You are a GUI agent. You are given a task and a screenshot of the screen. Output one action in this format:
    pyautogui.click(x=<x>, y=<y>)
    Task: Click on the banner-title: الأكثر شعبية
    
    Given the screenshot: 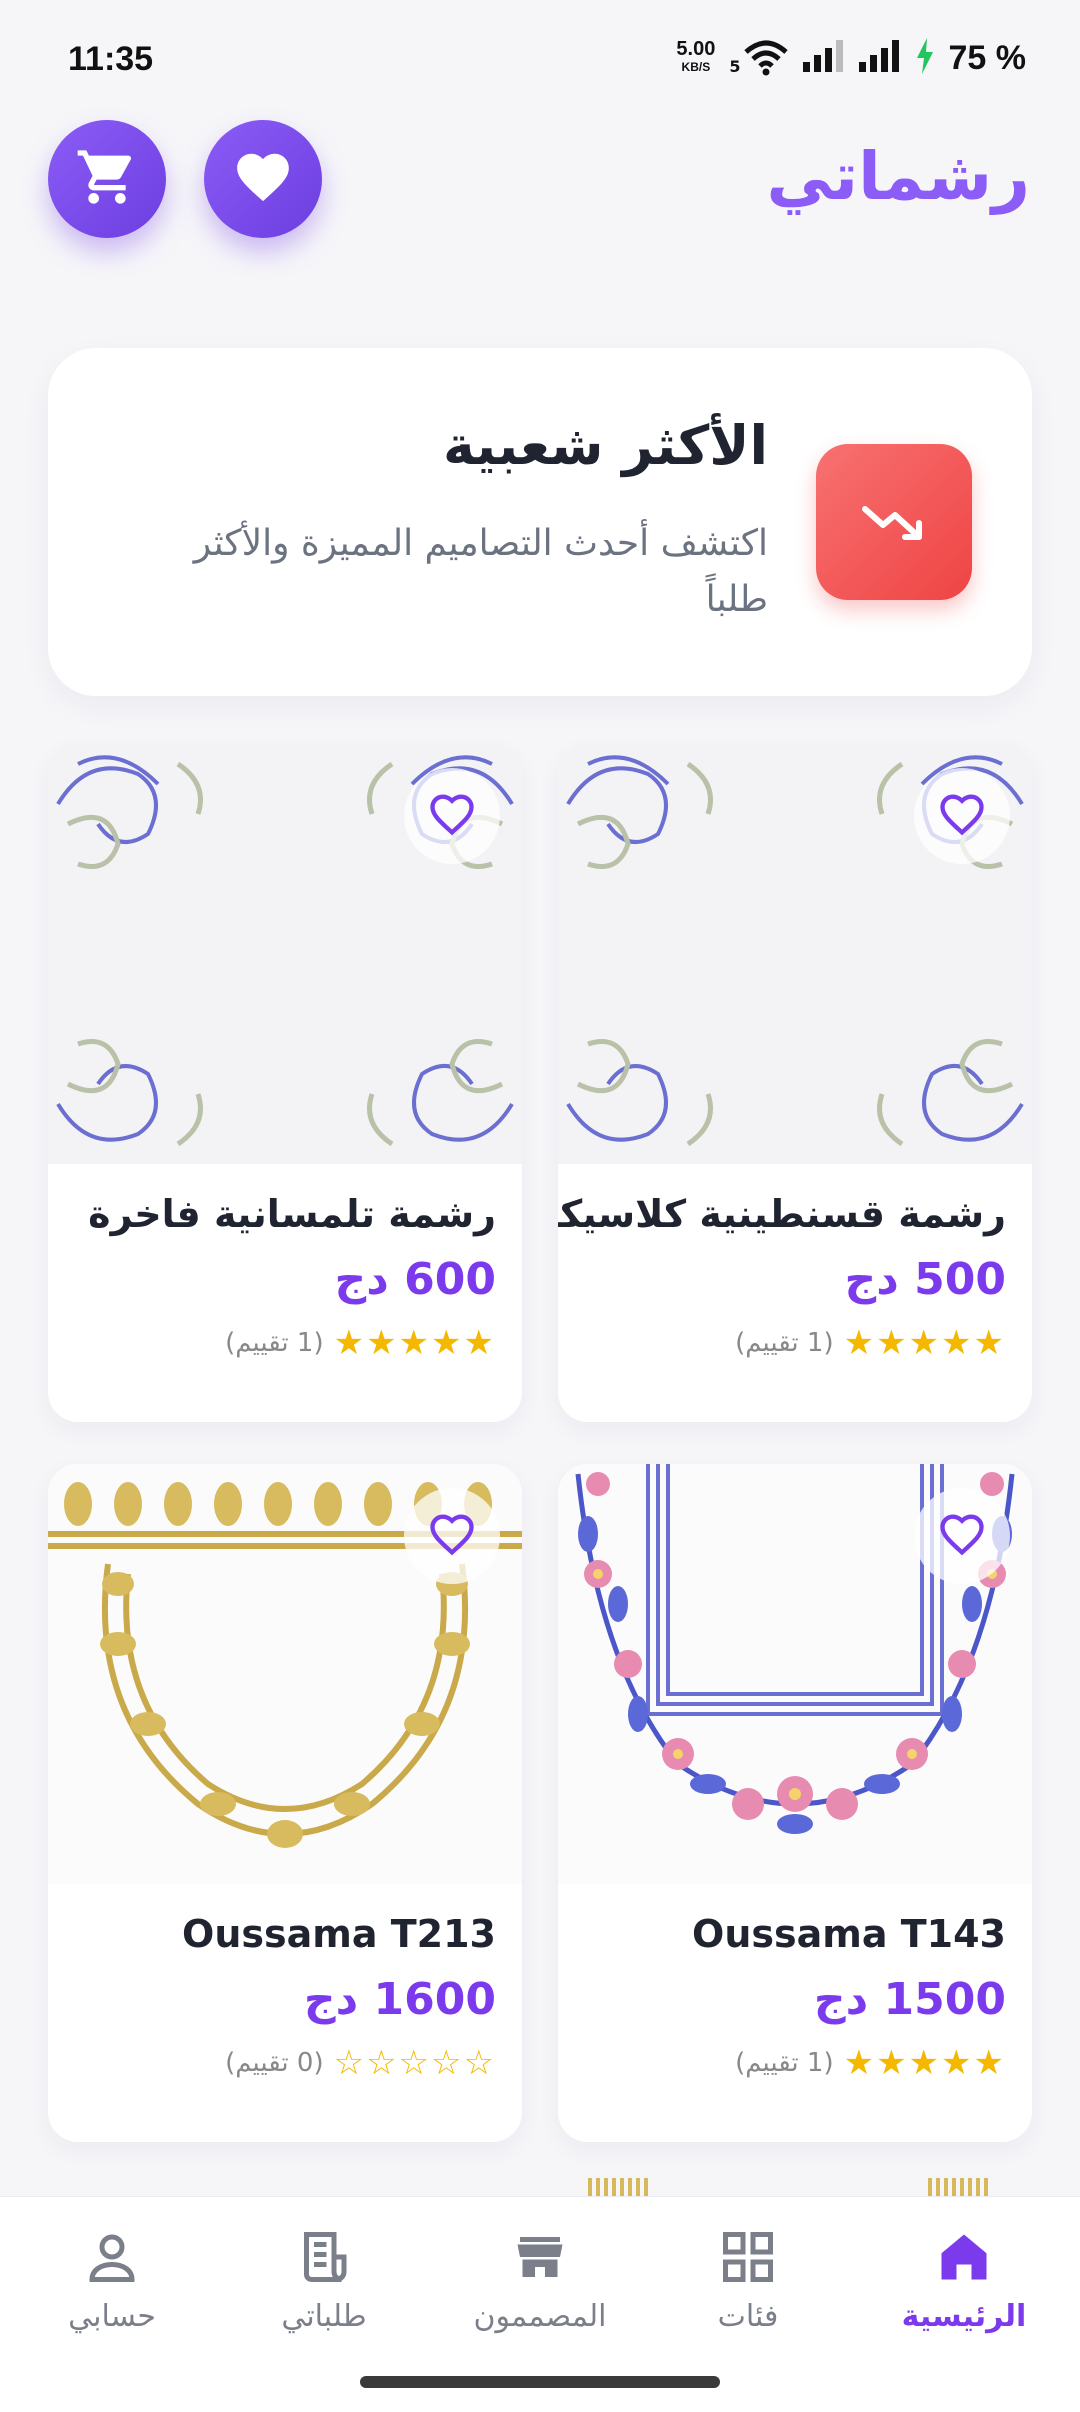 What is the action you would take?
    pyautogui.click(x=605, y=445)
    